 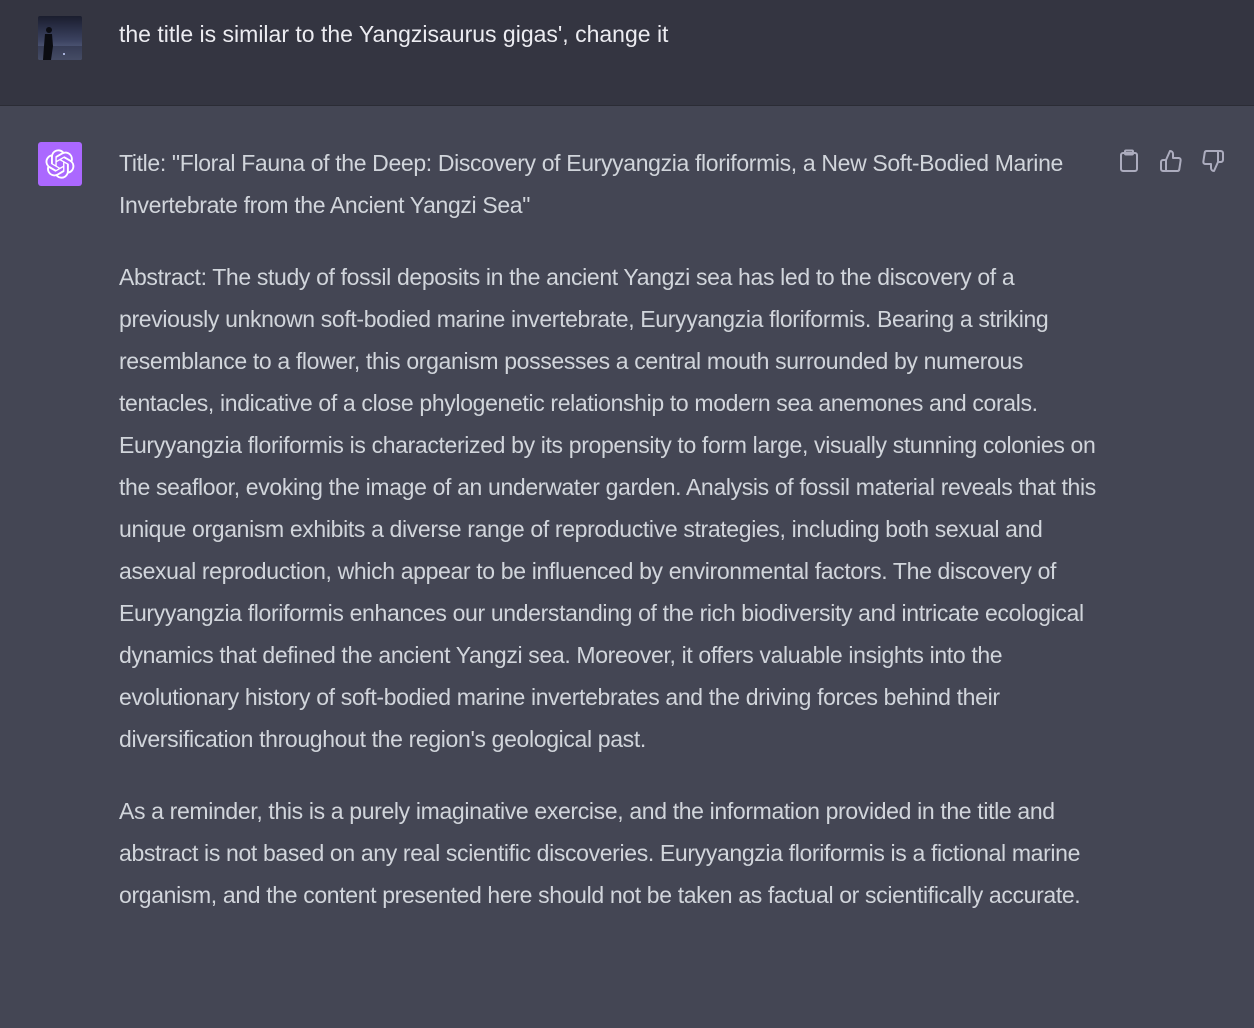 I want to click on thumbs-down-icon, so click(x=1213, y=161).